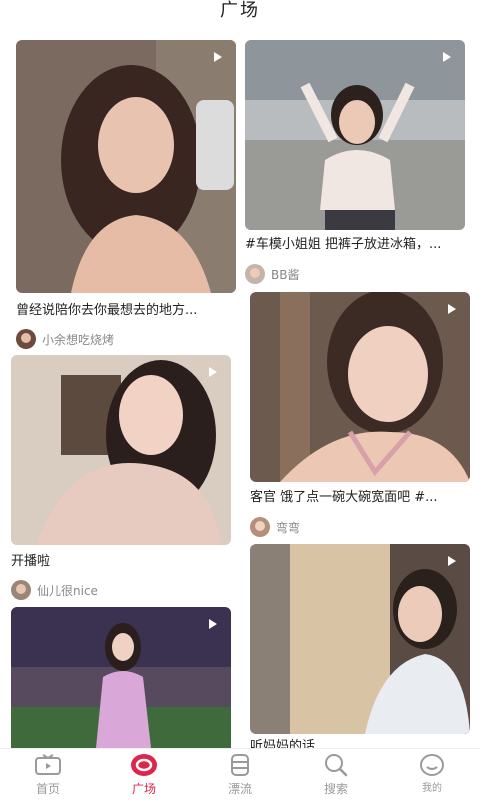 The image size is (480, 800). What do you see at coordinates (275, 527) in the screenshot?
I see `author-row: 弯弯` at bounding box center [275, 527].